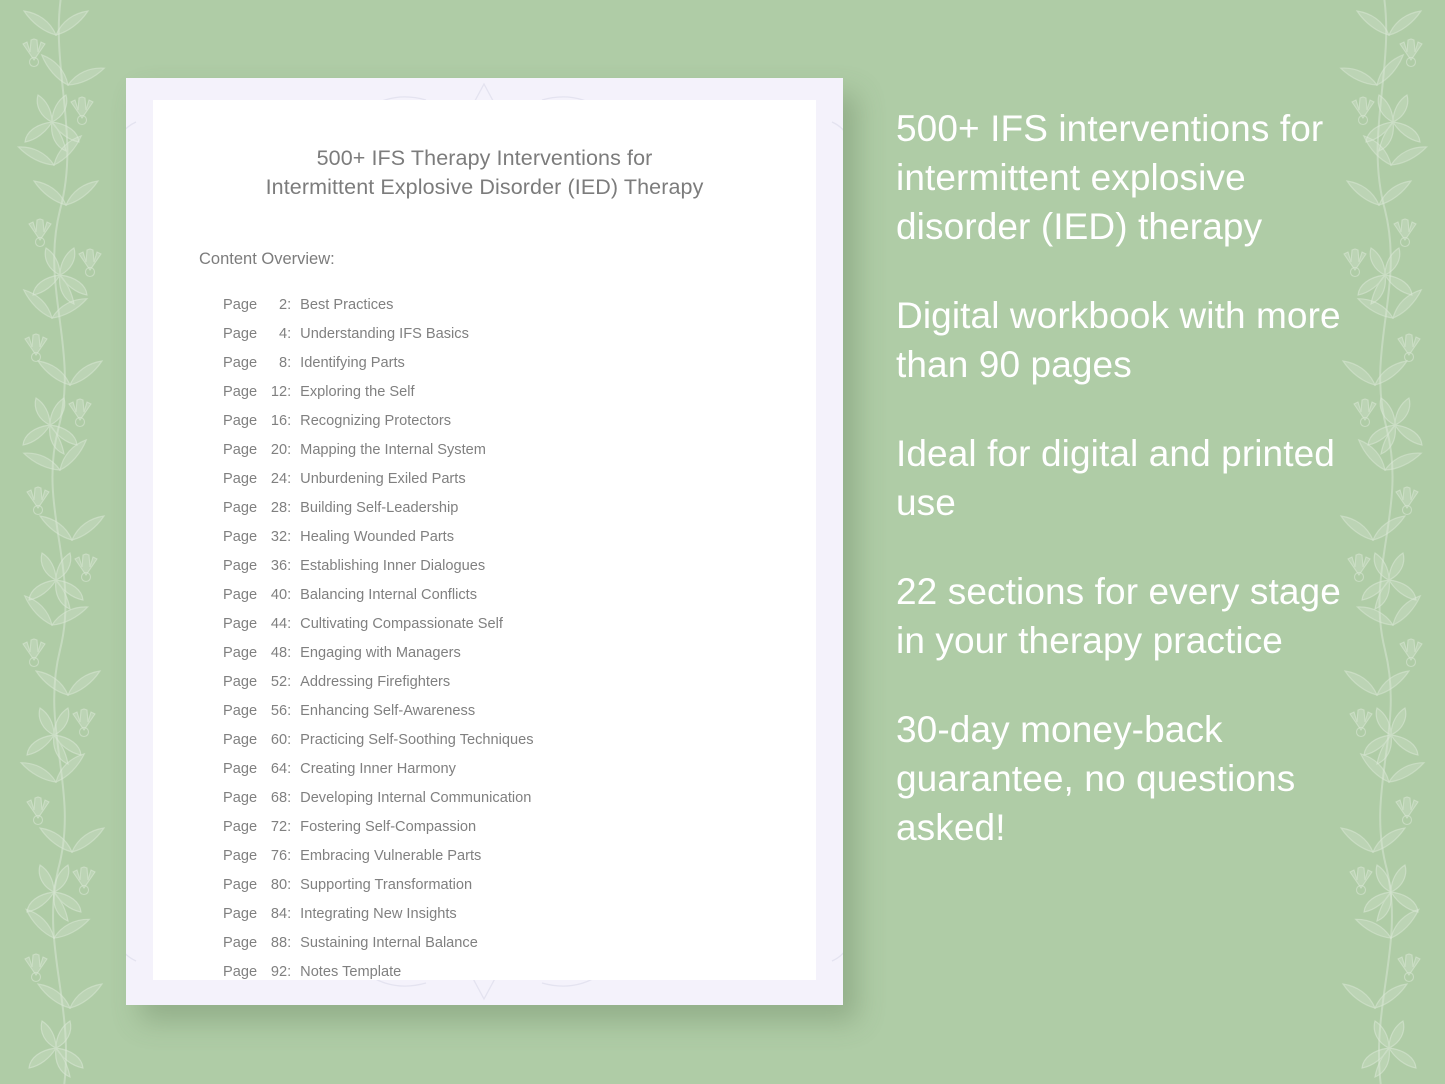  I want to click on toc-entry-title: Best Practices, so click(347, 305).